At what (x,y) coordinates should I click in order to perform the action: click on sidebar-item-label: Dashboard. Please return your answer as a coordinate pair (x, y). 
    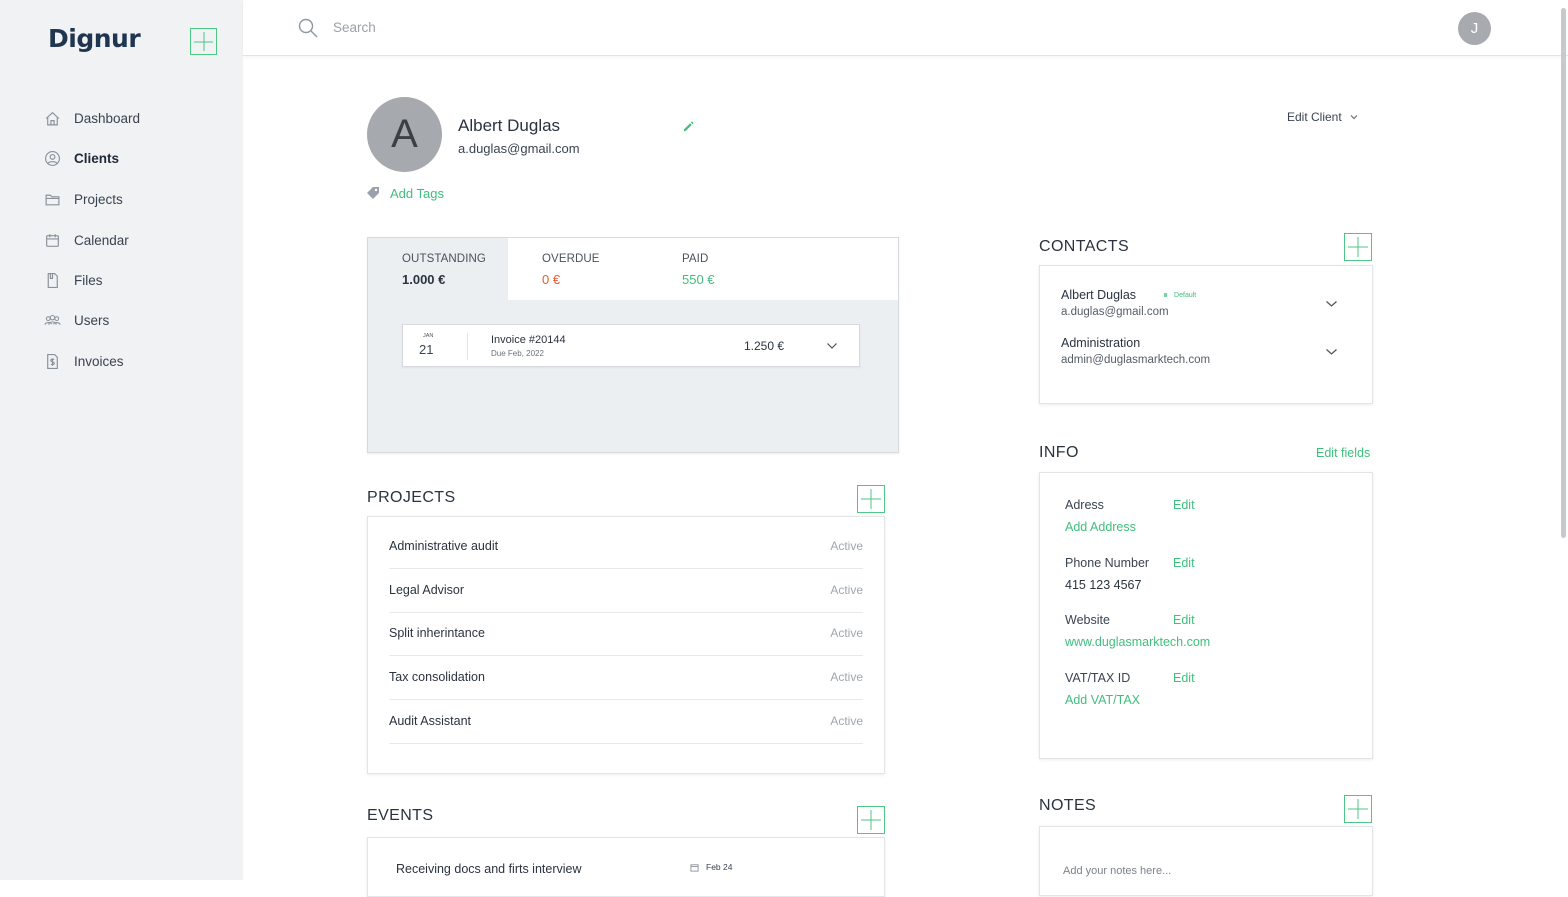
    Looking at the image, I should click on (107, 118).